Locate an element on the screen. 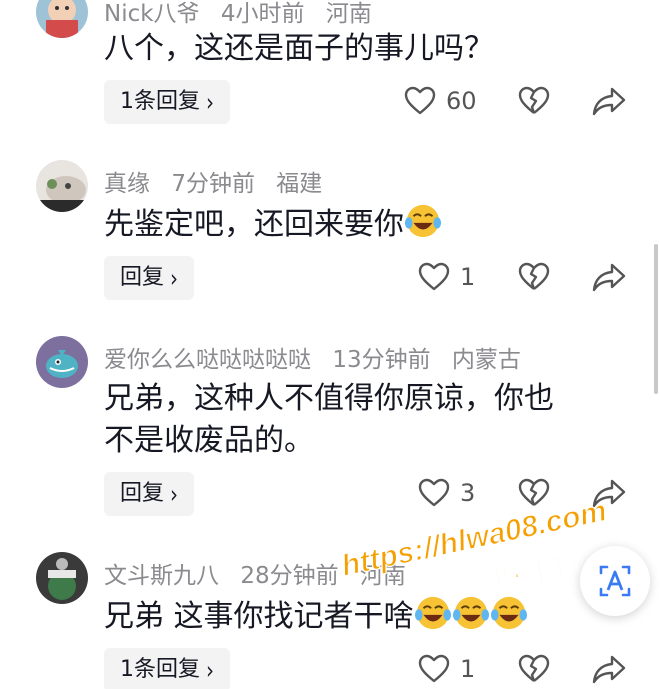 This screenshot has width=660, height=689. username: 爱你么么哒哒哒哒哒 is located at coordinates (207, 360).